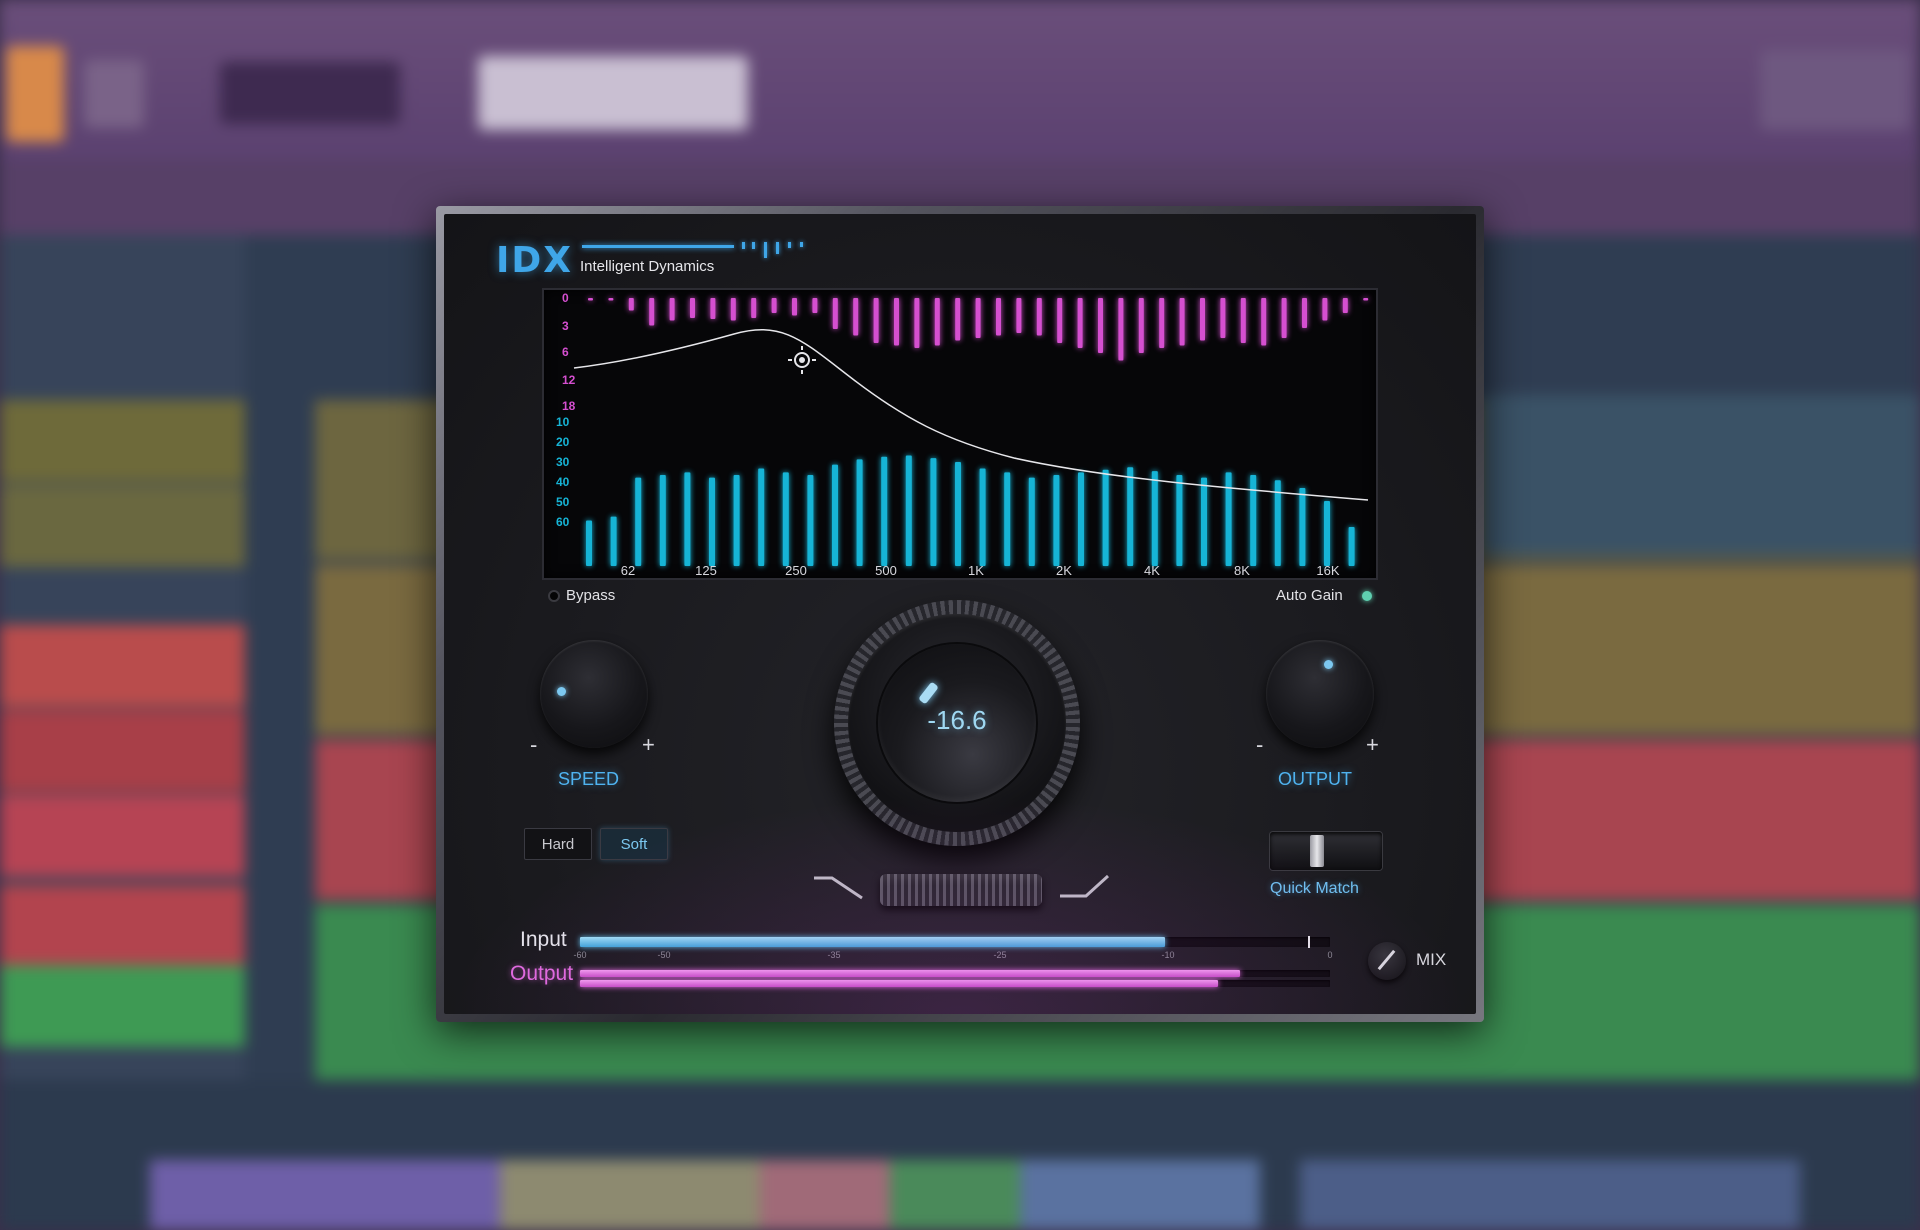  What do you see at coordinates (1064, 570) in the screenshot?
I see `frequency-label: 2K` at bounding box center [1064, 570].